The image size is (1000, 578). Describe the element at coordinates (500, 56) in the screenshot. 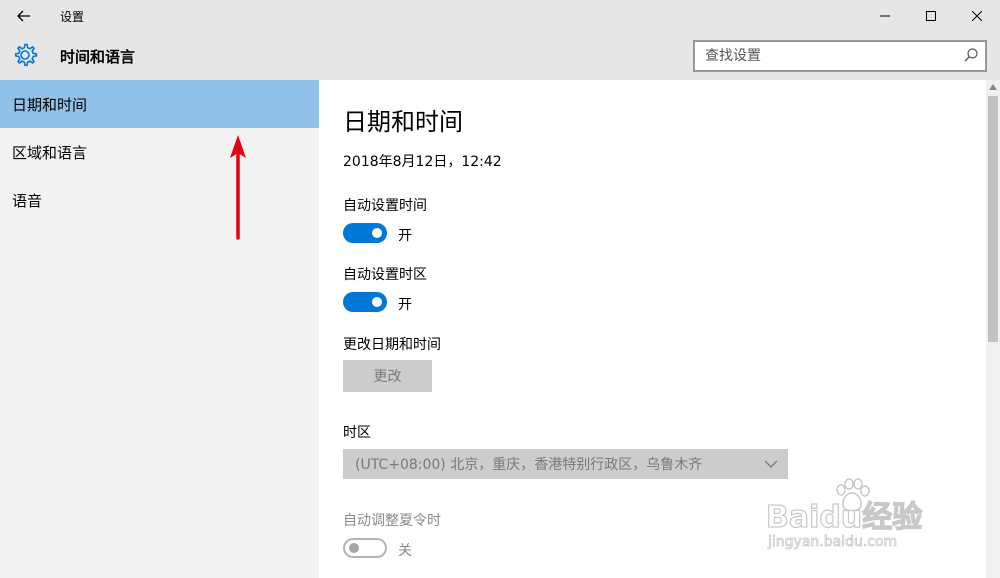

I see `settings-header: 时间和语言` at that location.